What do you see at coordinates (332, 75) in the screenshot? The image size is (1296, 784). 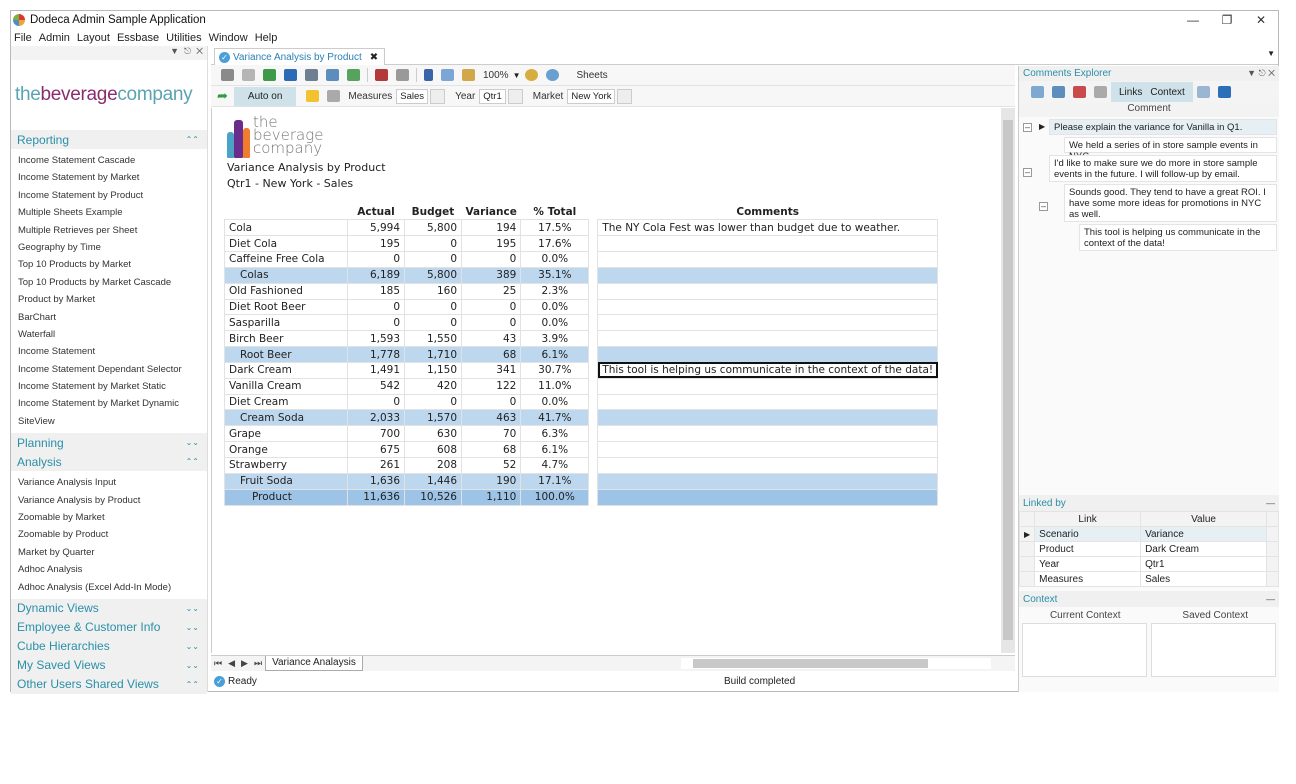 I see `print-preview-icon` at bounding box center [332, 75].